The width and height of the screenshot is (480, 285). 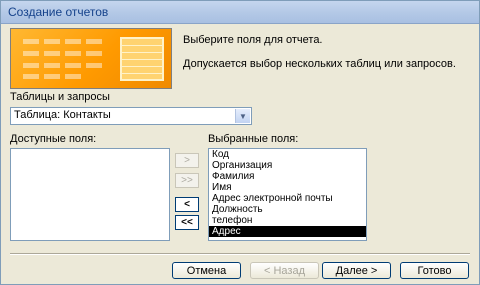 What do you see at coordinates (434, 270) in the screenshot?
I see `finish-button: Готово` at bounding box center [434, 270].